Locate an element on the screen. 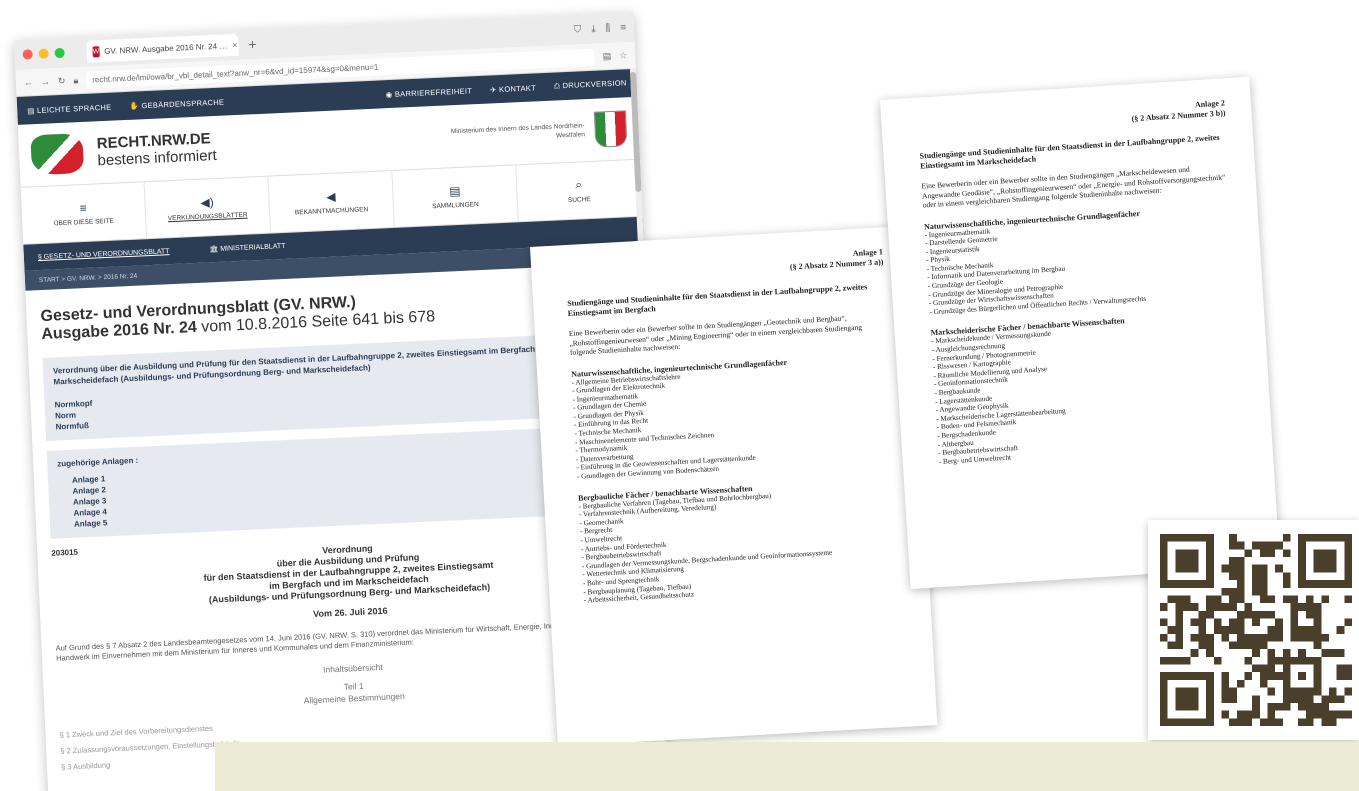 This screenshot has height=791, width=1359. browser-toolbar: ⛉ ⤓ ⫼ ≡ is located at coordinates (599, 28).